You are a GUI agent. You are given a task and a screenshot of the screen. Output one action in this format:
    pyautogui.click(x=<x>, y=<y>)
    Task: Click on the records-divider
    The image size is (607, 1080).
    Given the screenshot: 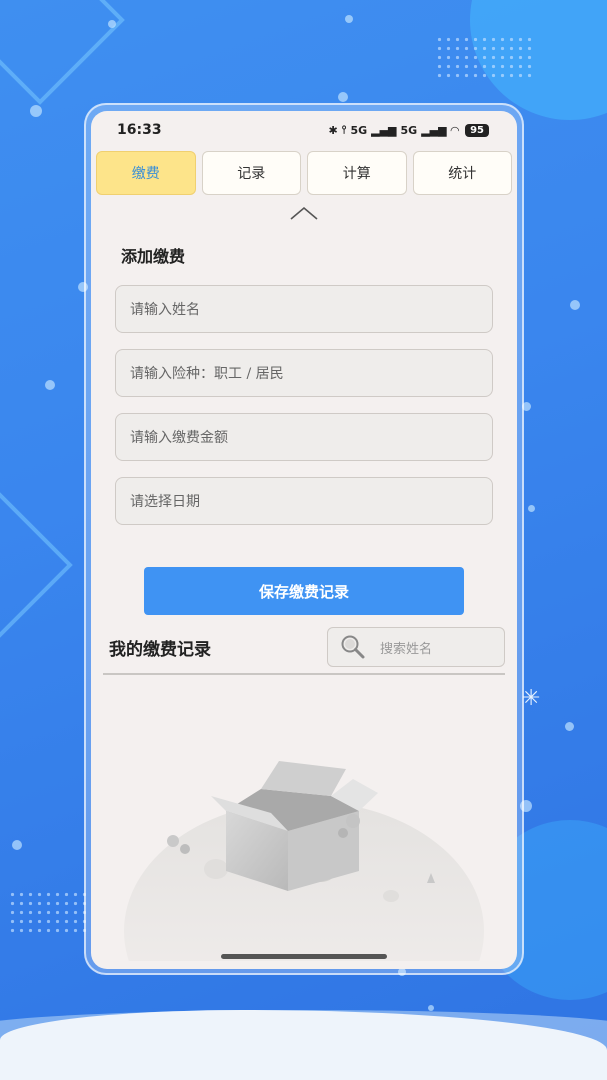 What is the action you would take?
    pyautogui.click(x=304, y=674)
    